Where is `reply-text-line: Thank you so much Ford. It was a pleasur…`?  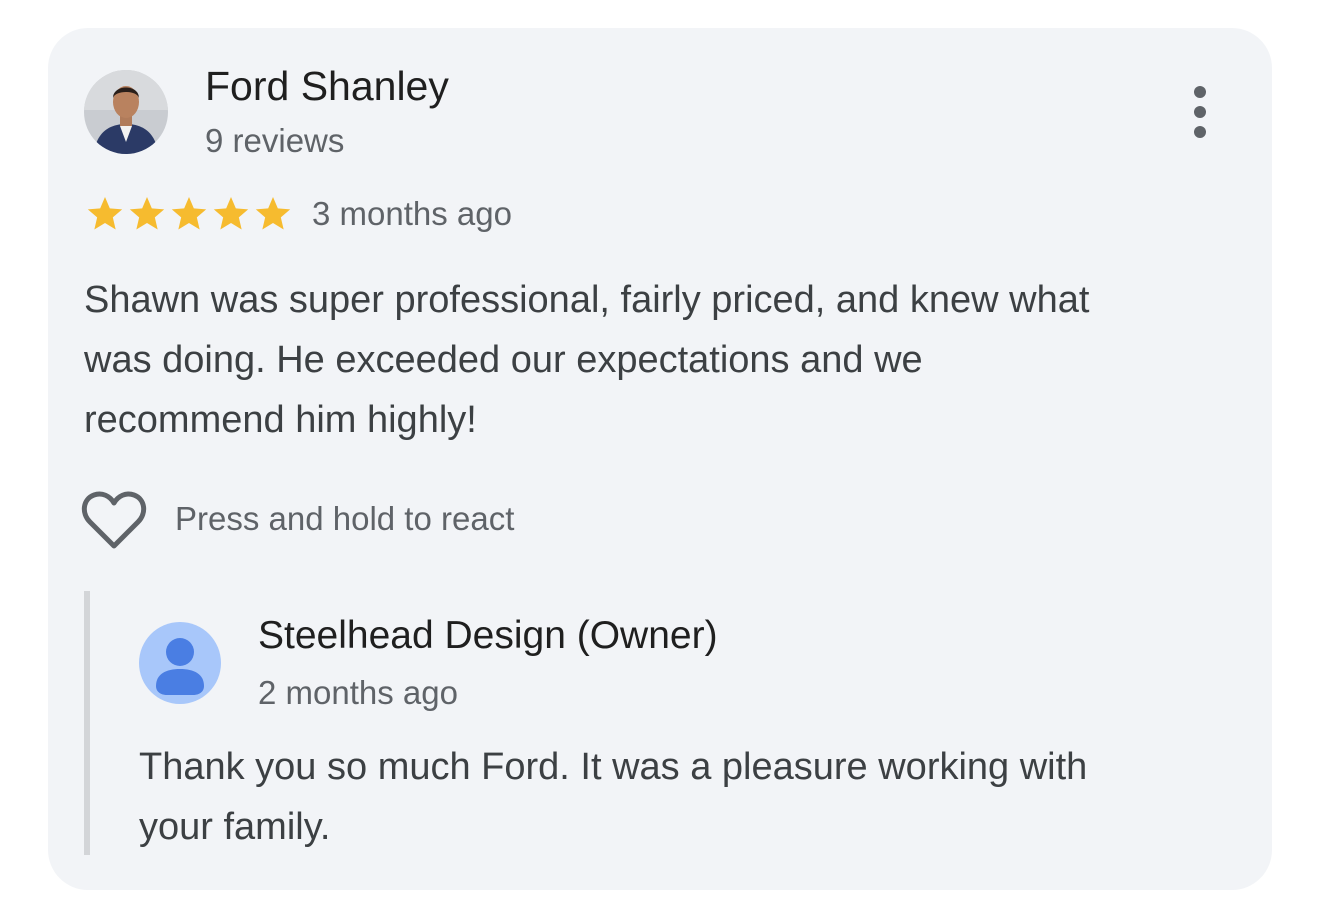
reply-text-line: Thank you so much Ford. It was a pleasur… is located at coordinates (613, 767).